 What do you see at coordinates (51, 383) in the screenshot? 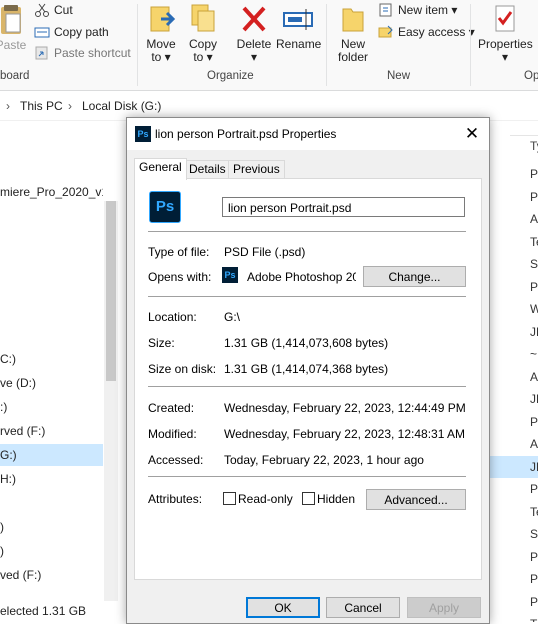
I see `nav-item: ve (D:)` at bounding box center [51, 383].